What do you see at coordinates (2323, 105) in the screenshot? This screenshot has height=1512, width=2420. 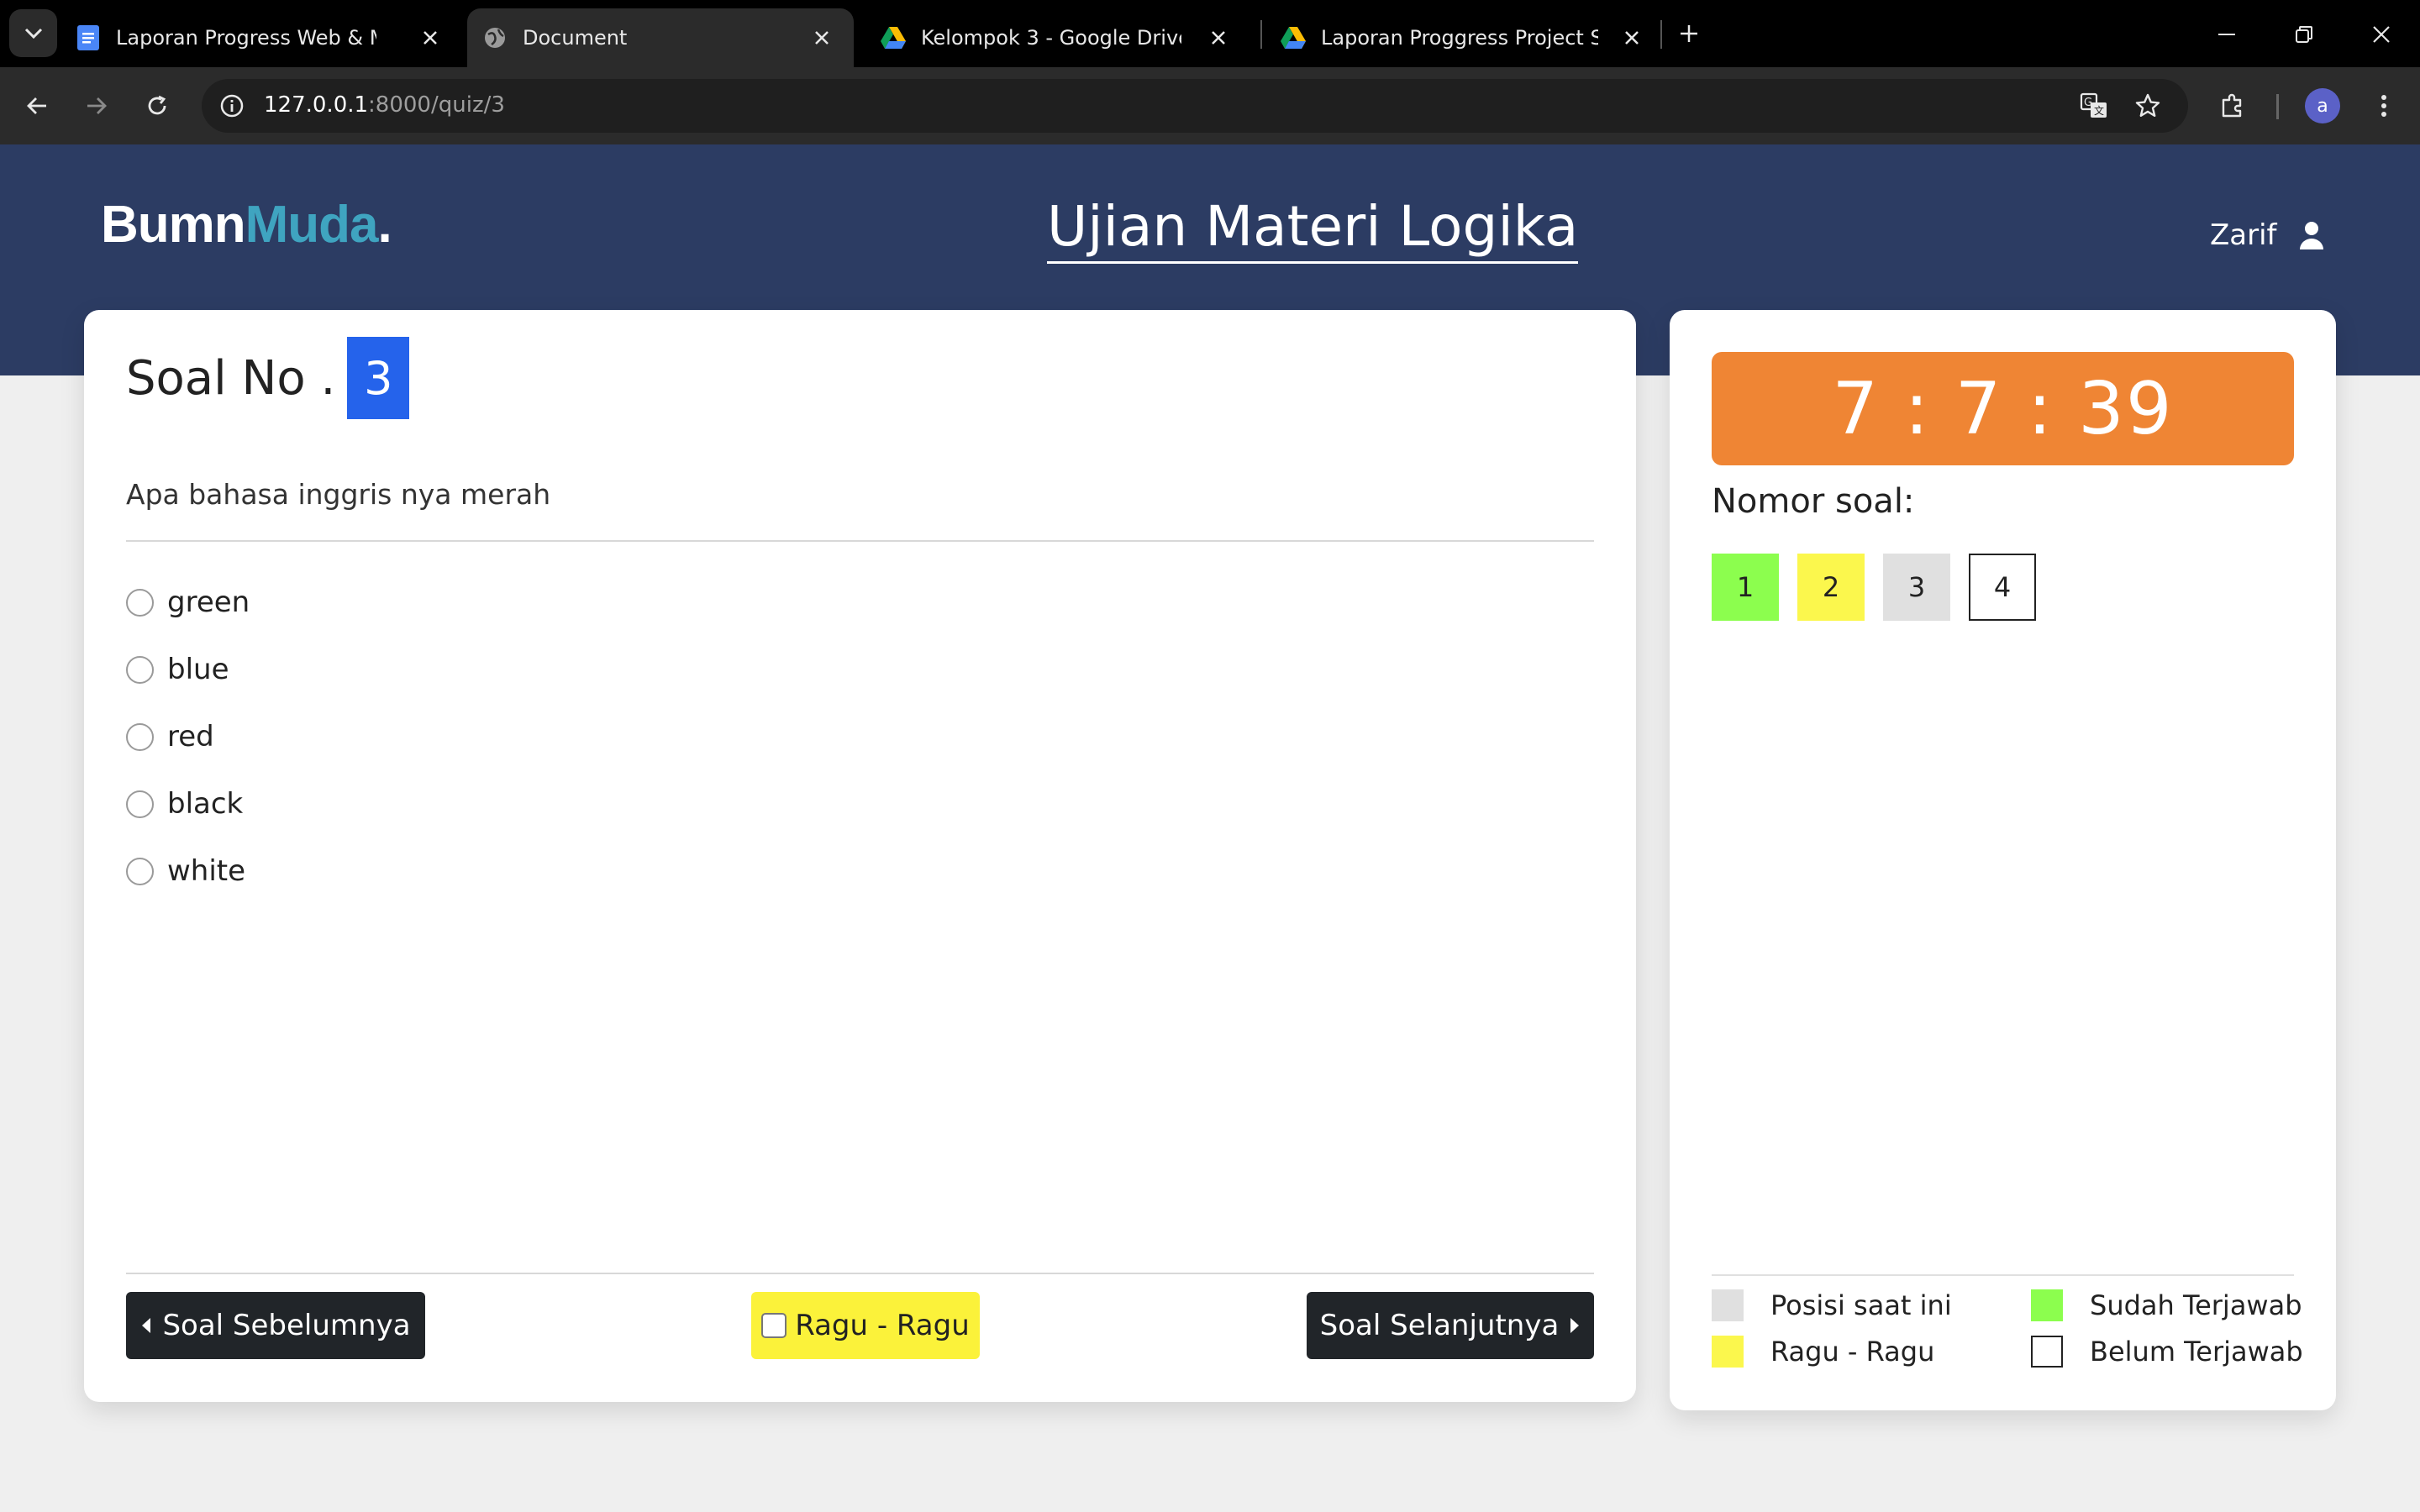 I see `profile-avatar: a` at bounding box center [2323, 105].